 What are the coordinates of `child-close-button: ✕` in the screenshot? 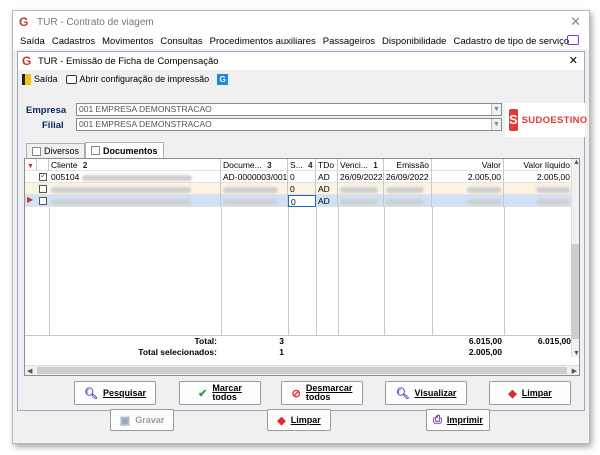 It's located at (573, 60).